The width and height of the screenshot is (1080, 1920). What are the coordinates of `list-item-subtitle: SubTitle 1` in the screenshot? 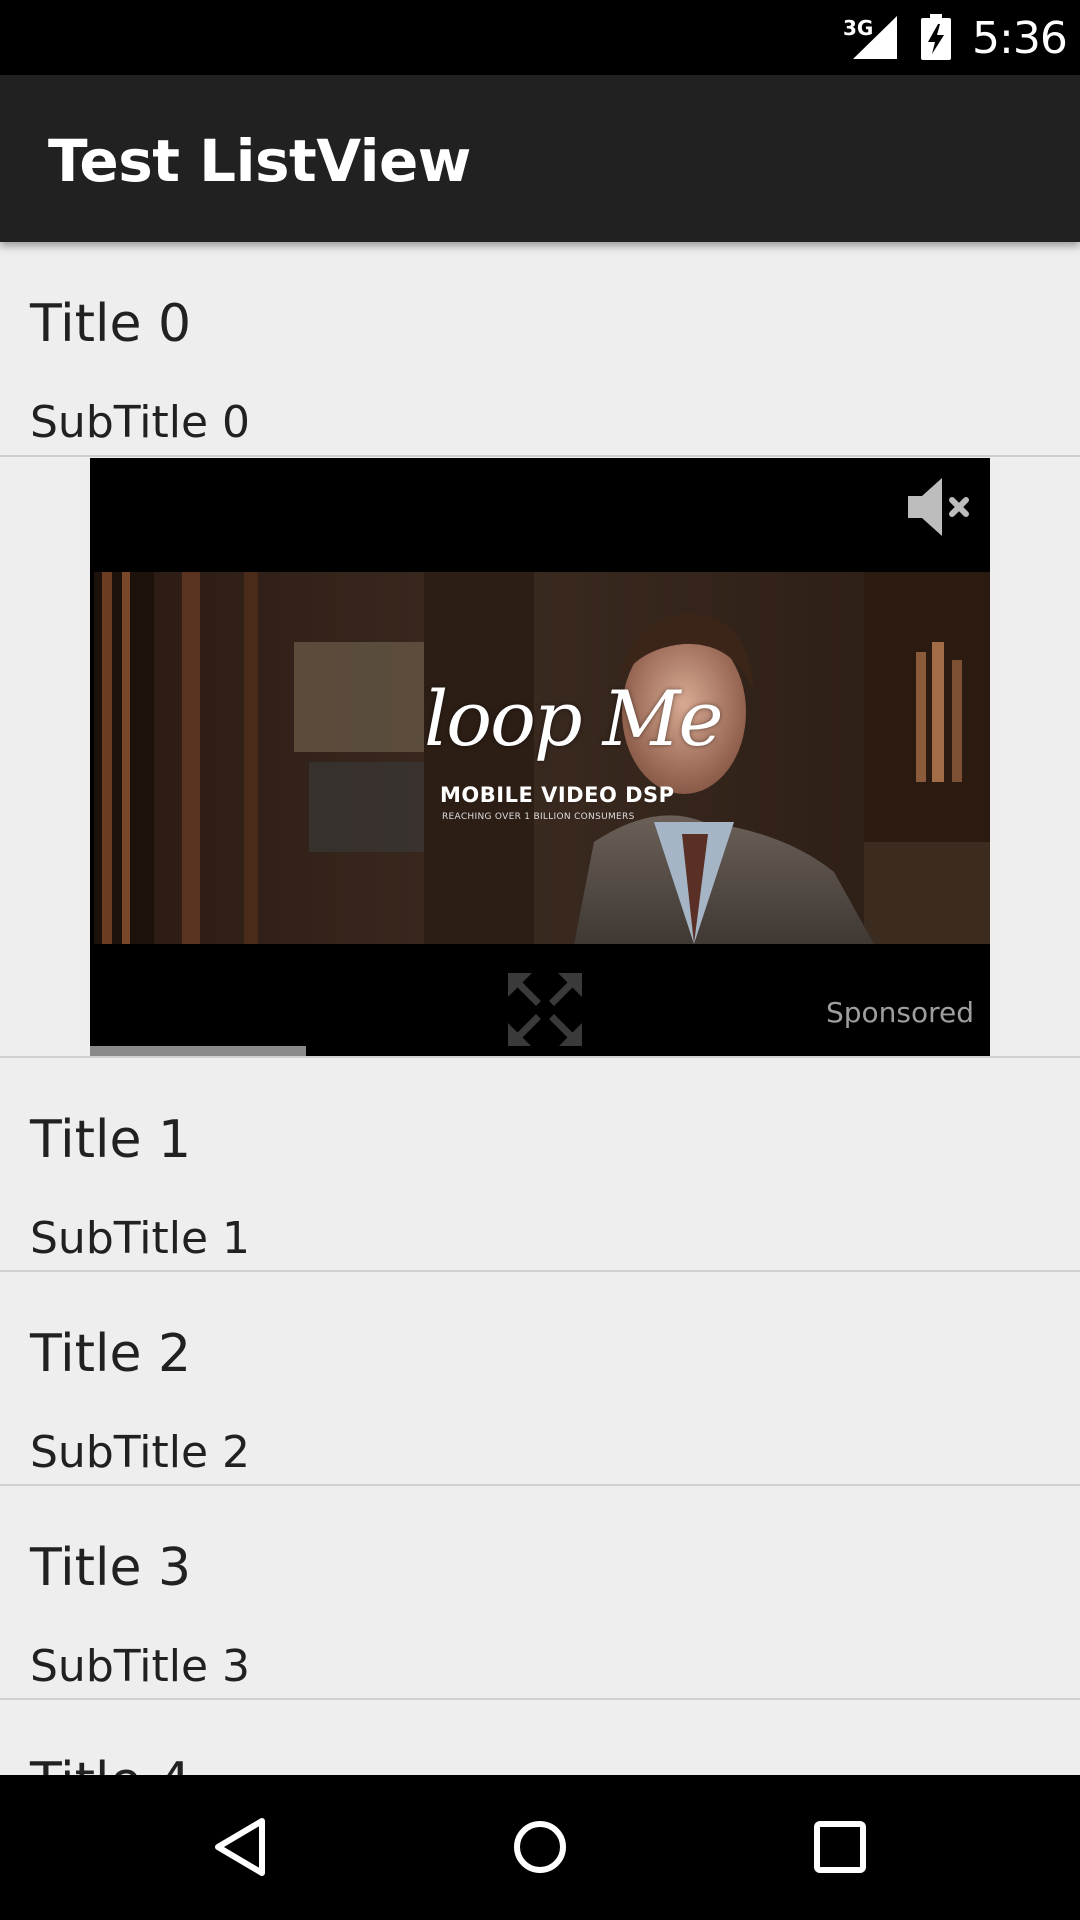 It's located at (140, 1238).